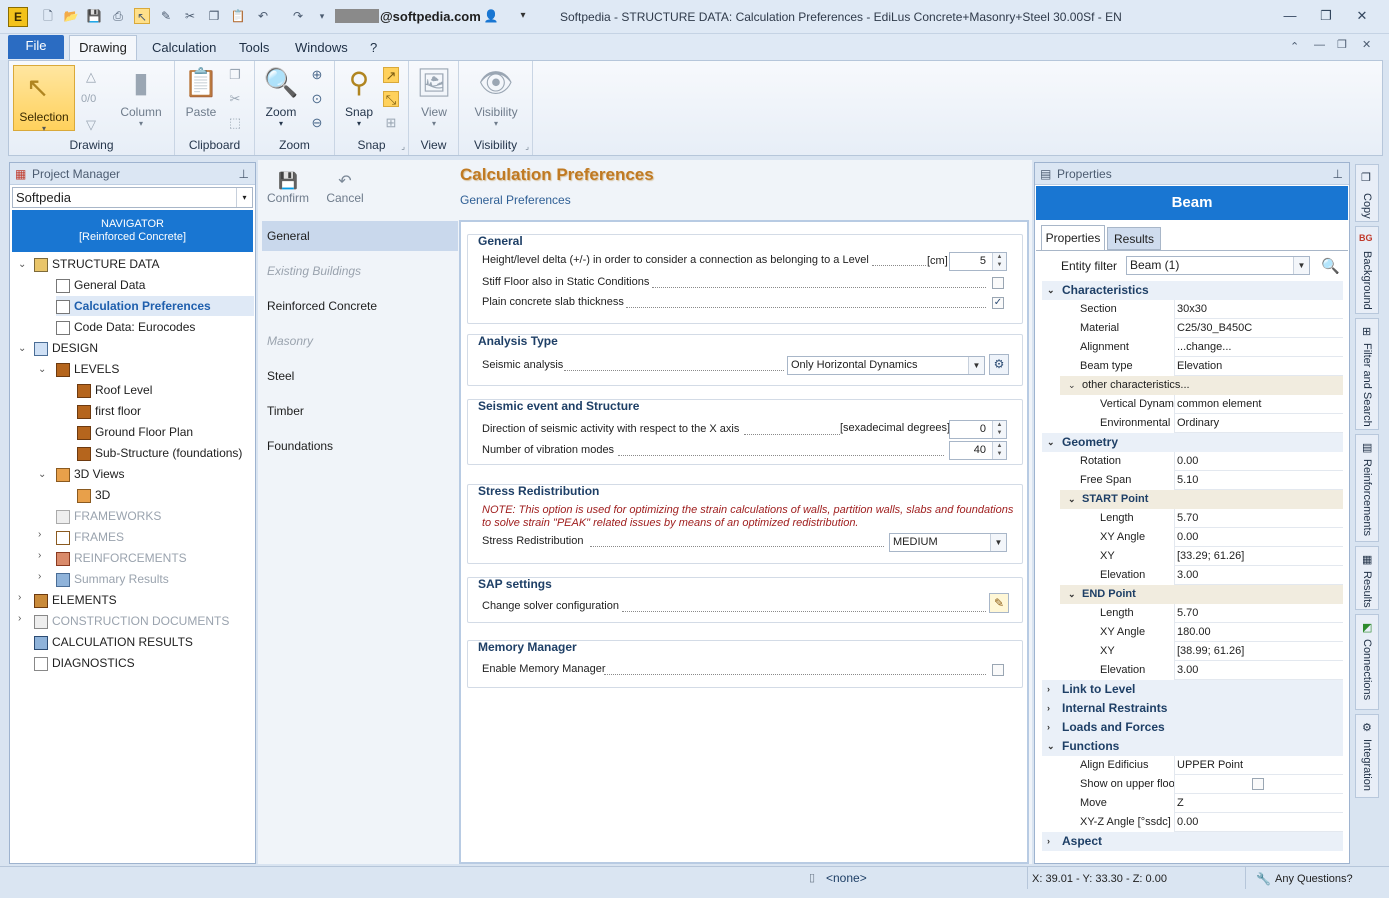 This screenshot has width=1389, height=898. Describe the element at coordinates (846, 878) in the screenshot. I see `status-selection: <none>` at that location.